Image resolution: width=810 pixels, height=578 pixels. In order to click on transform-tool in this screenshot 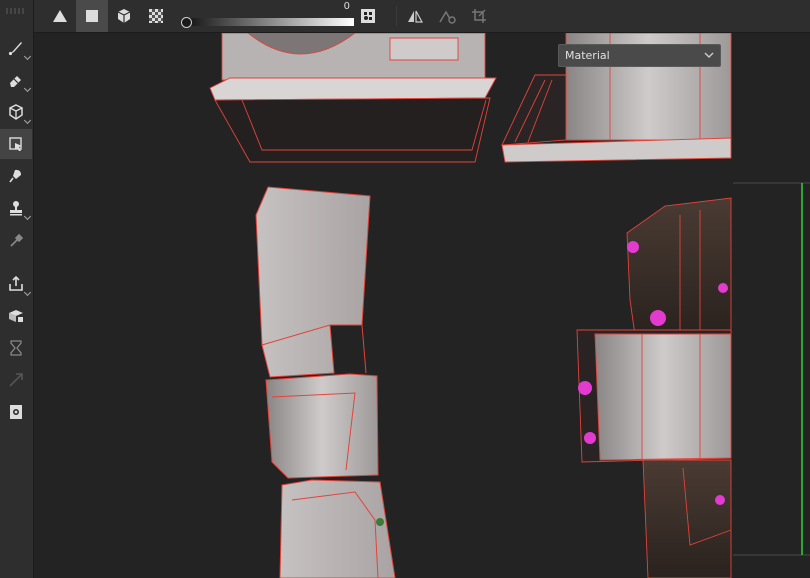, I will do `click(16, 380)`.